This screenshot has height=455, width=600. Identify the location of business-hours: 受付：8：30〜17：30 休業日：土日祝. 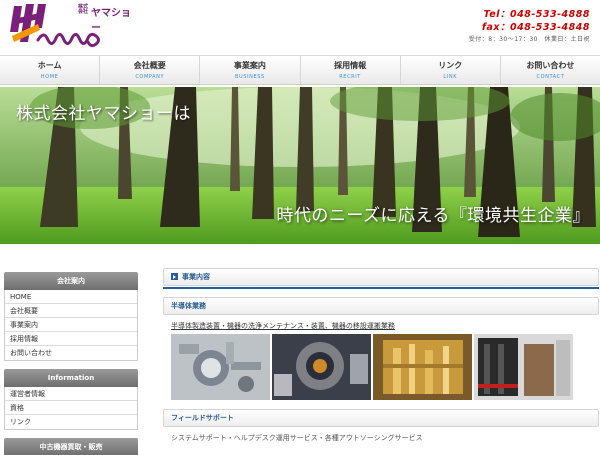
(529, 39).